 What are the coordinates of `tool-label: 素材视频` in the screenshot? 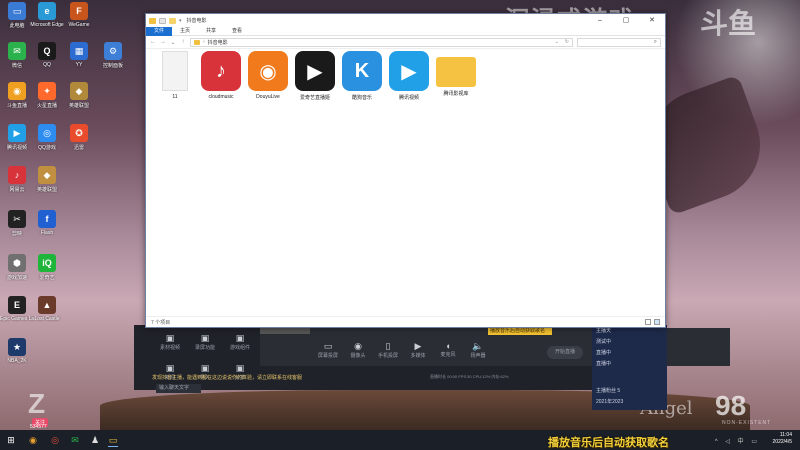 It's located at (169, 348).